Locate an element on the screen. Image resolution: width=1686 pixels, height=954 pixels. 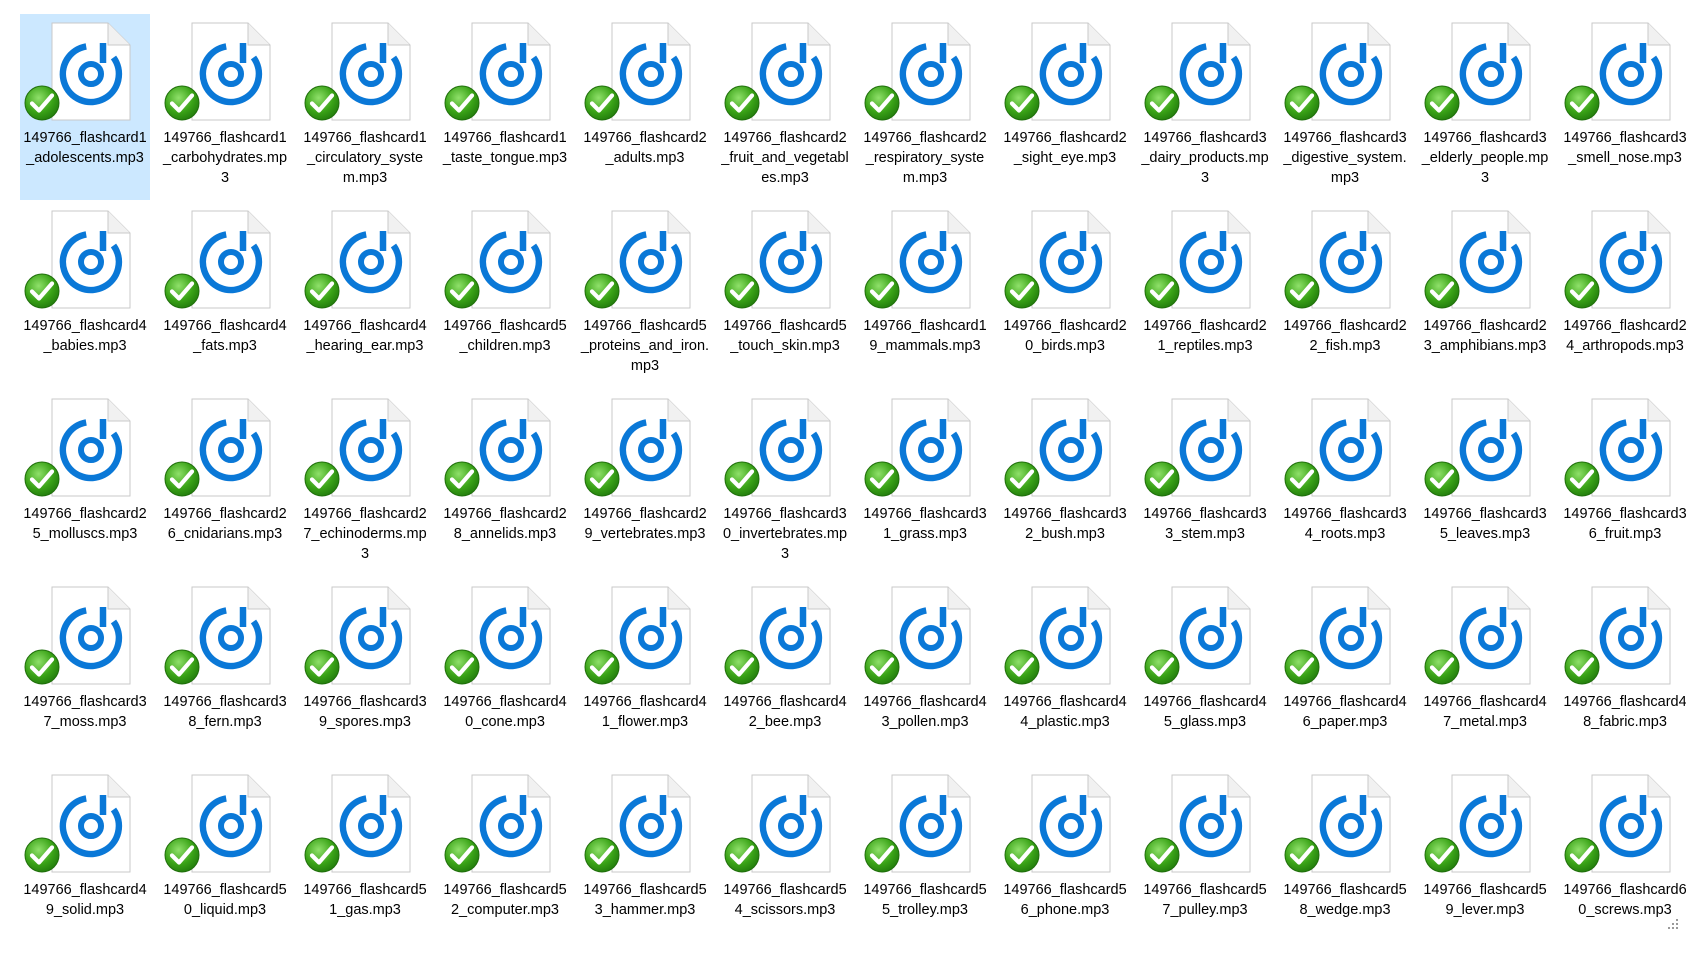
file-item: 149766_flashcard1_taste_tongue.mp3 is located at coordinates (510, 108).